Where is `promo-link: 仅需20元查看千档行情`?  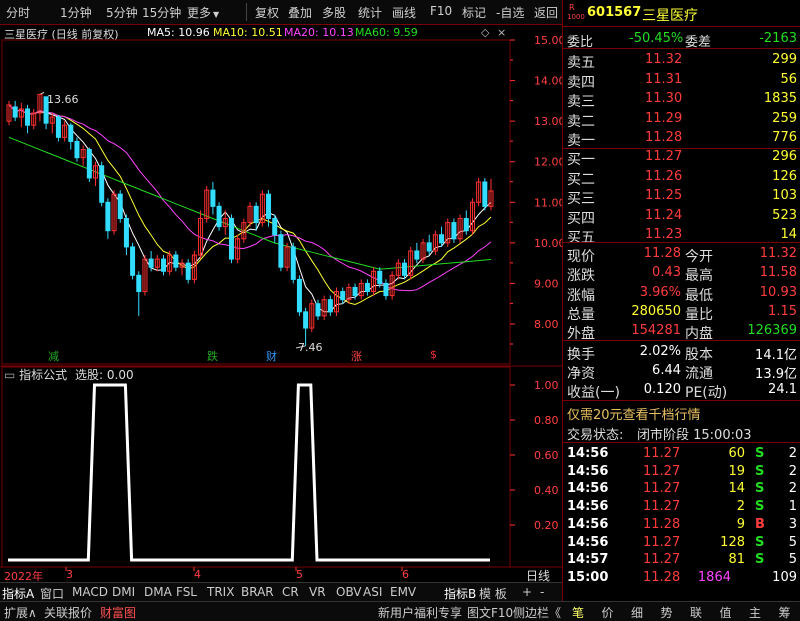
promo-link: 仅需20元查看千档行情 is located at coordinates (634, 413).